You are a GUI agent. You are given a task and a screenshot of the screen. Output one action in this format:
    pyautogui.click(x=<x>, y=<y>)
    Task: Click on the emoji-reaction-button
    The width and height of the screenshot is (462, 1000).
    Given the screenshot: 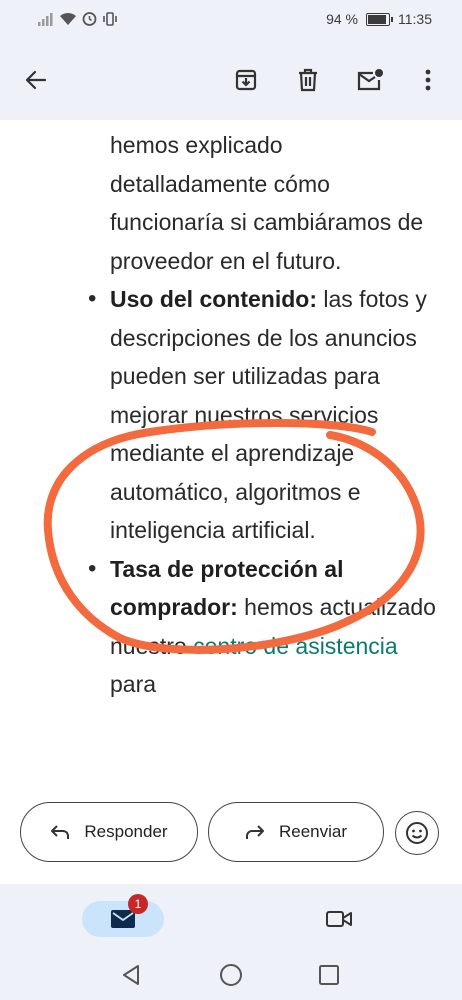 What is the action you would take?
    pyautogui.click(x=417, y=833)
    